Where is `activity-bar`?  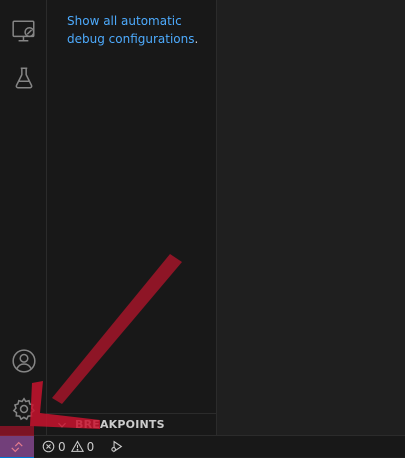
activity-bar is located at coordinates (23, 217).